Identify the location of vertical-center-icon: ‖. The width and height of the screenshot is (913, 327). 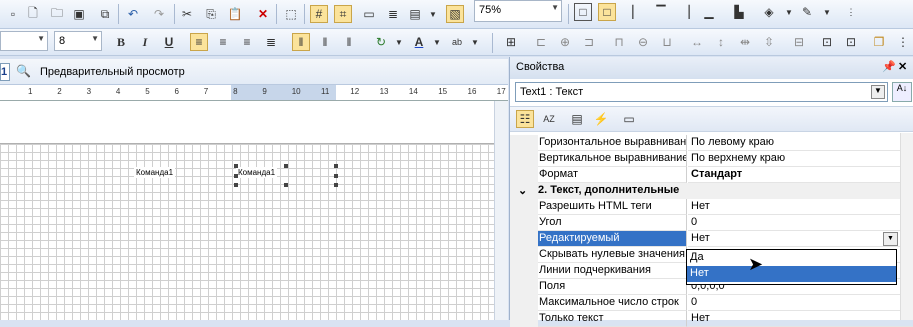
(325, 42).